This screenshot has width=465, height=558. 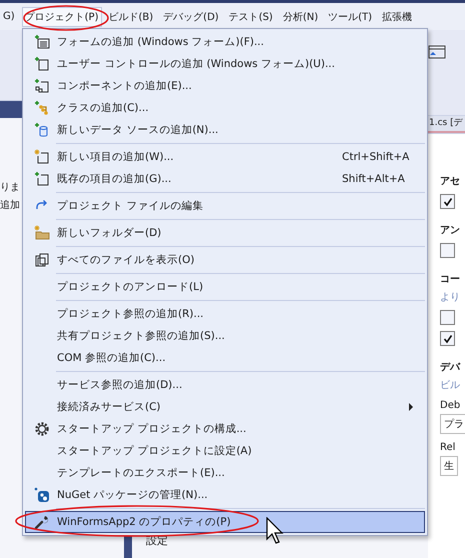 I want to click on text: りま, so click(x=10, y=187).